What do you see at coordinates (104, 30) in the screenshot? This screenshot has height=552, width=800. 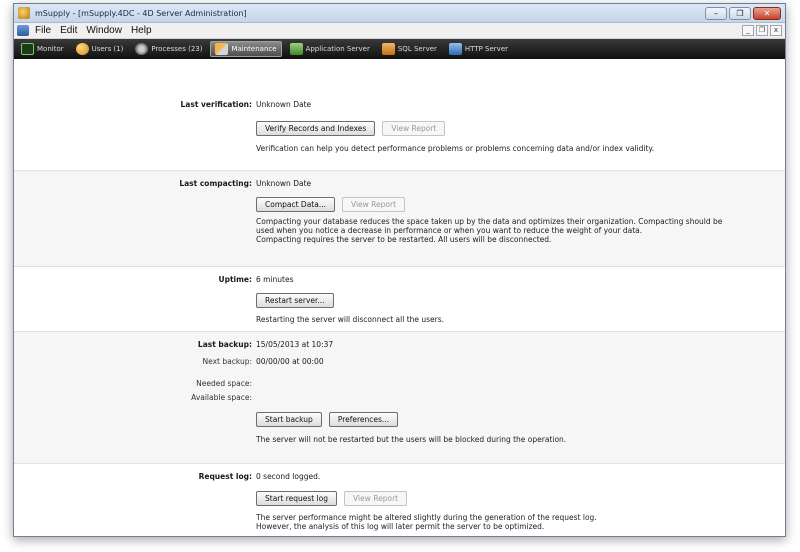 I see `menu-window: Window` at bounding box center [104, 30].